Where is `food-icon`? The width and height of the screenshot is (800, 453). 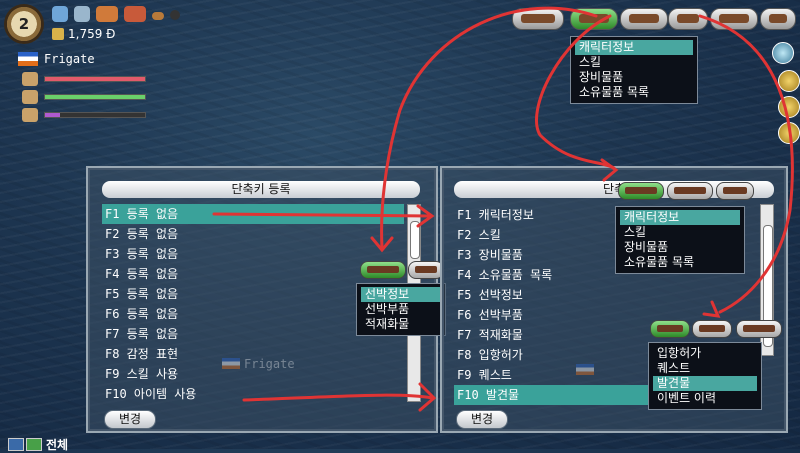
food-icon is located at coordinates (30, 115).